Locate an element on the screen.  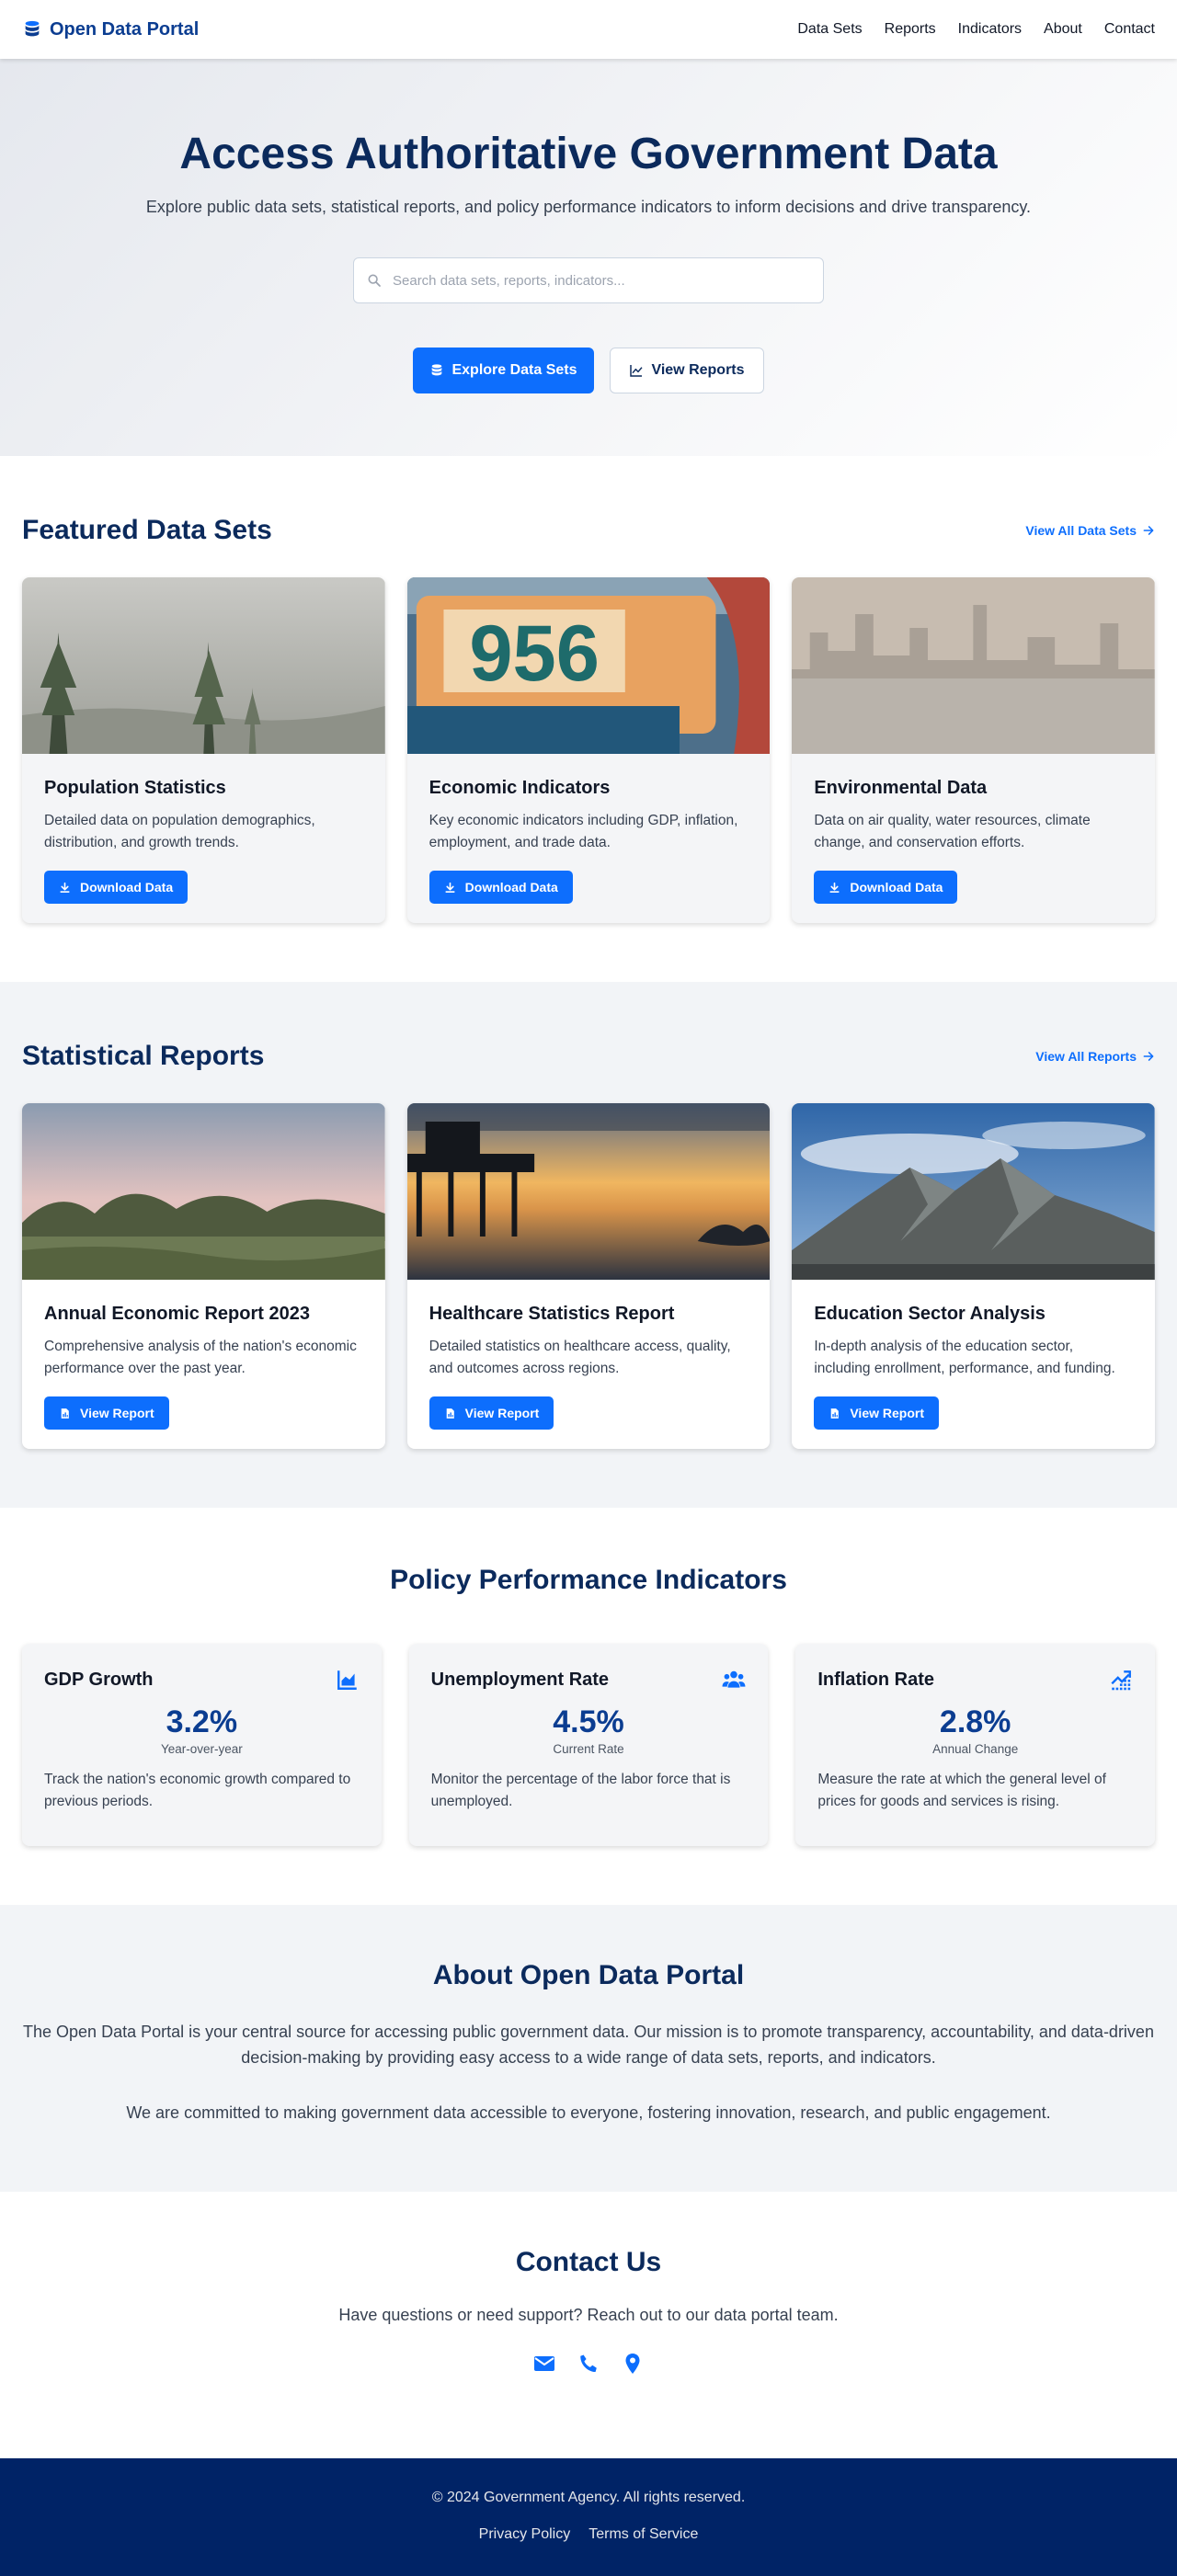
dataset-title: Economic Indicators is located at coordinates (520, 788).